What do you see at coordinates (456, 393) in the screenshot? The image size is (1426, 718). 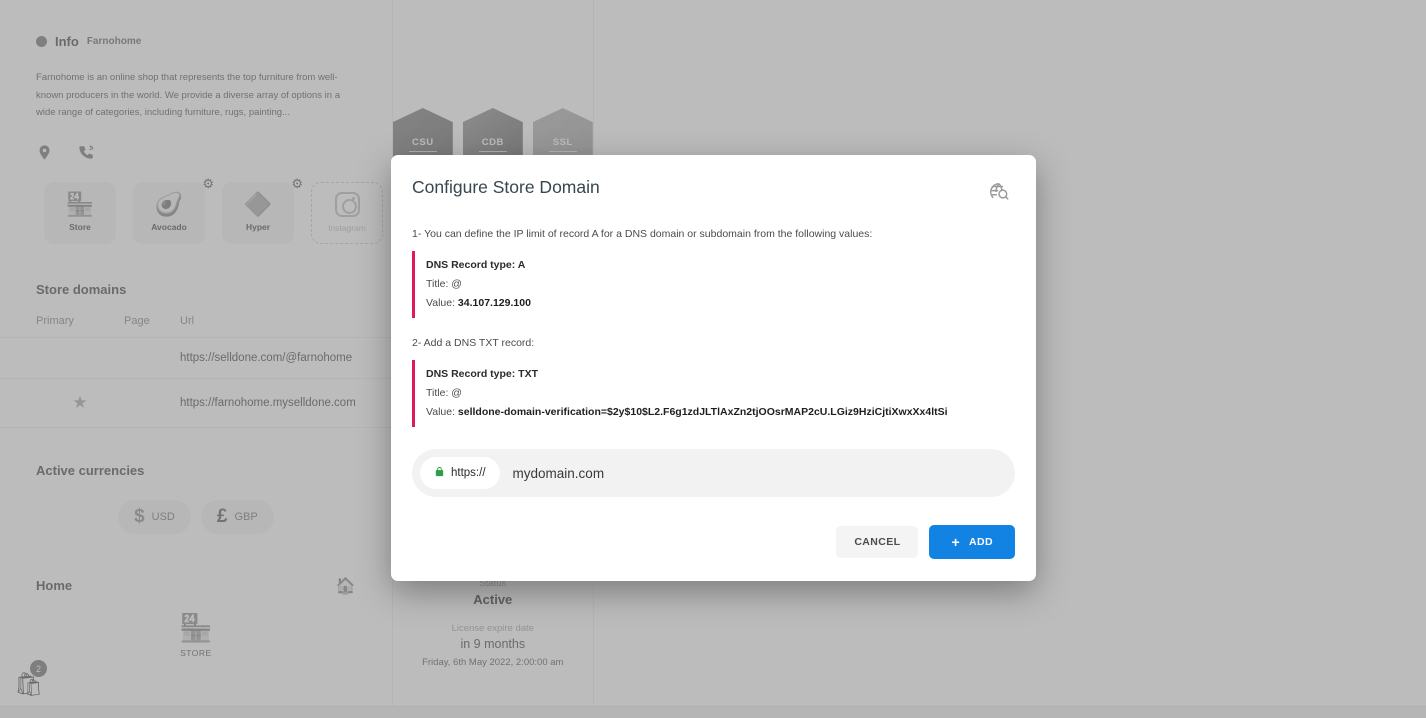 I see `record-txt-title-value: @` at bounding box center [456, 393].